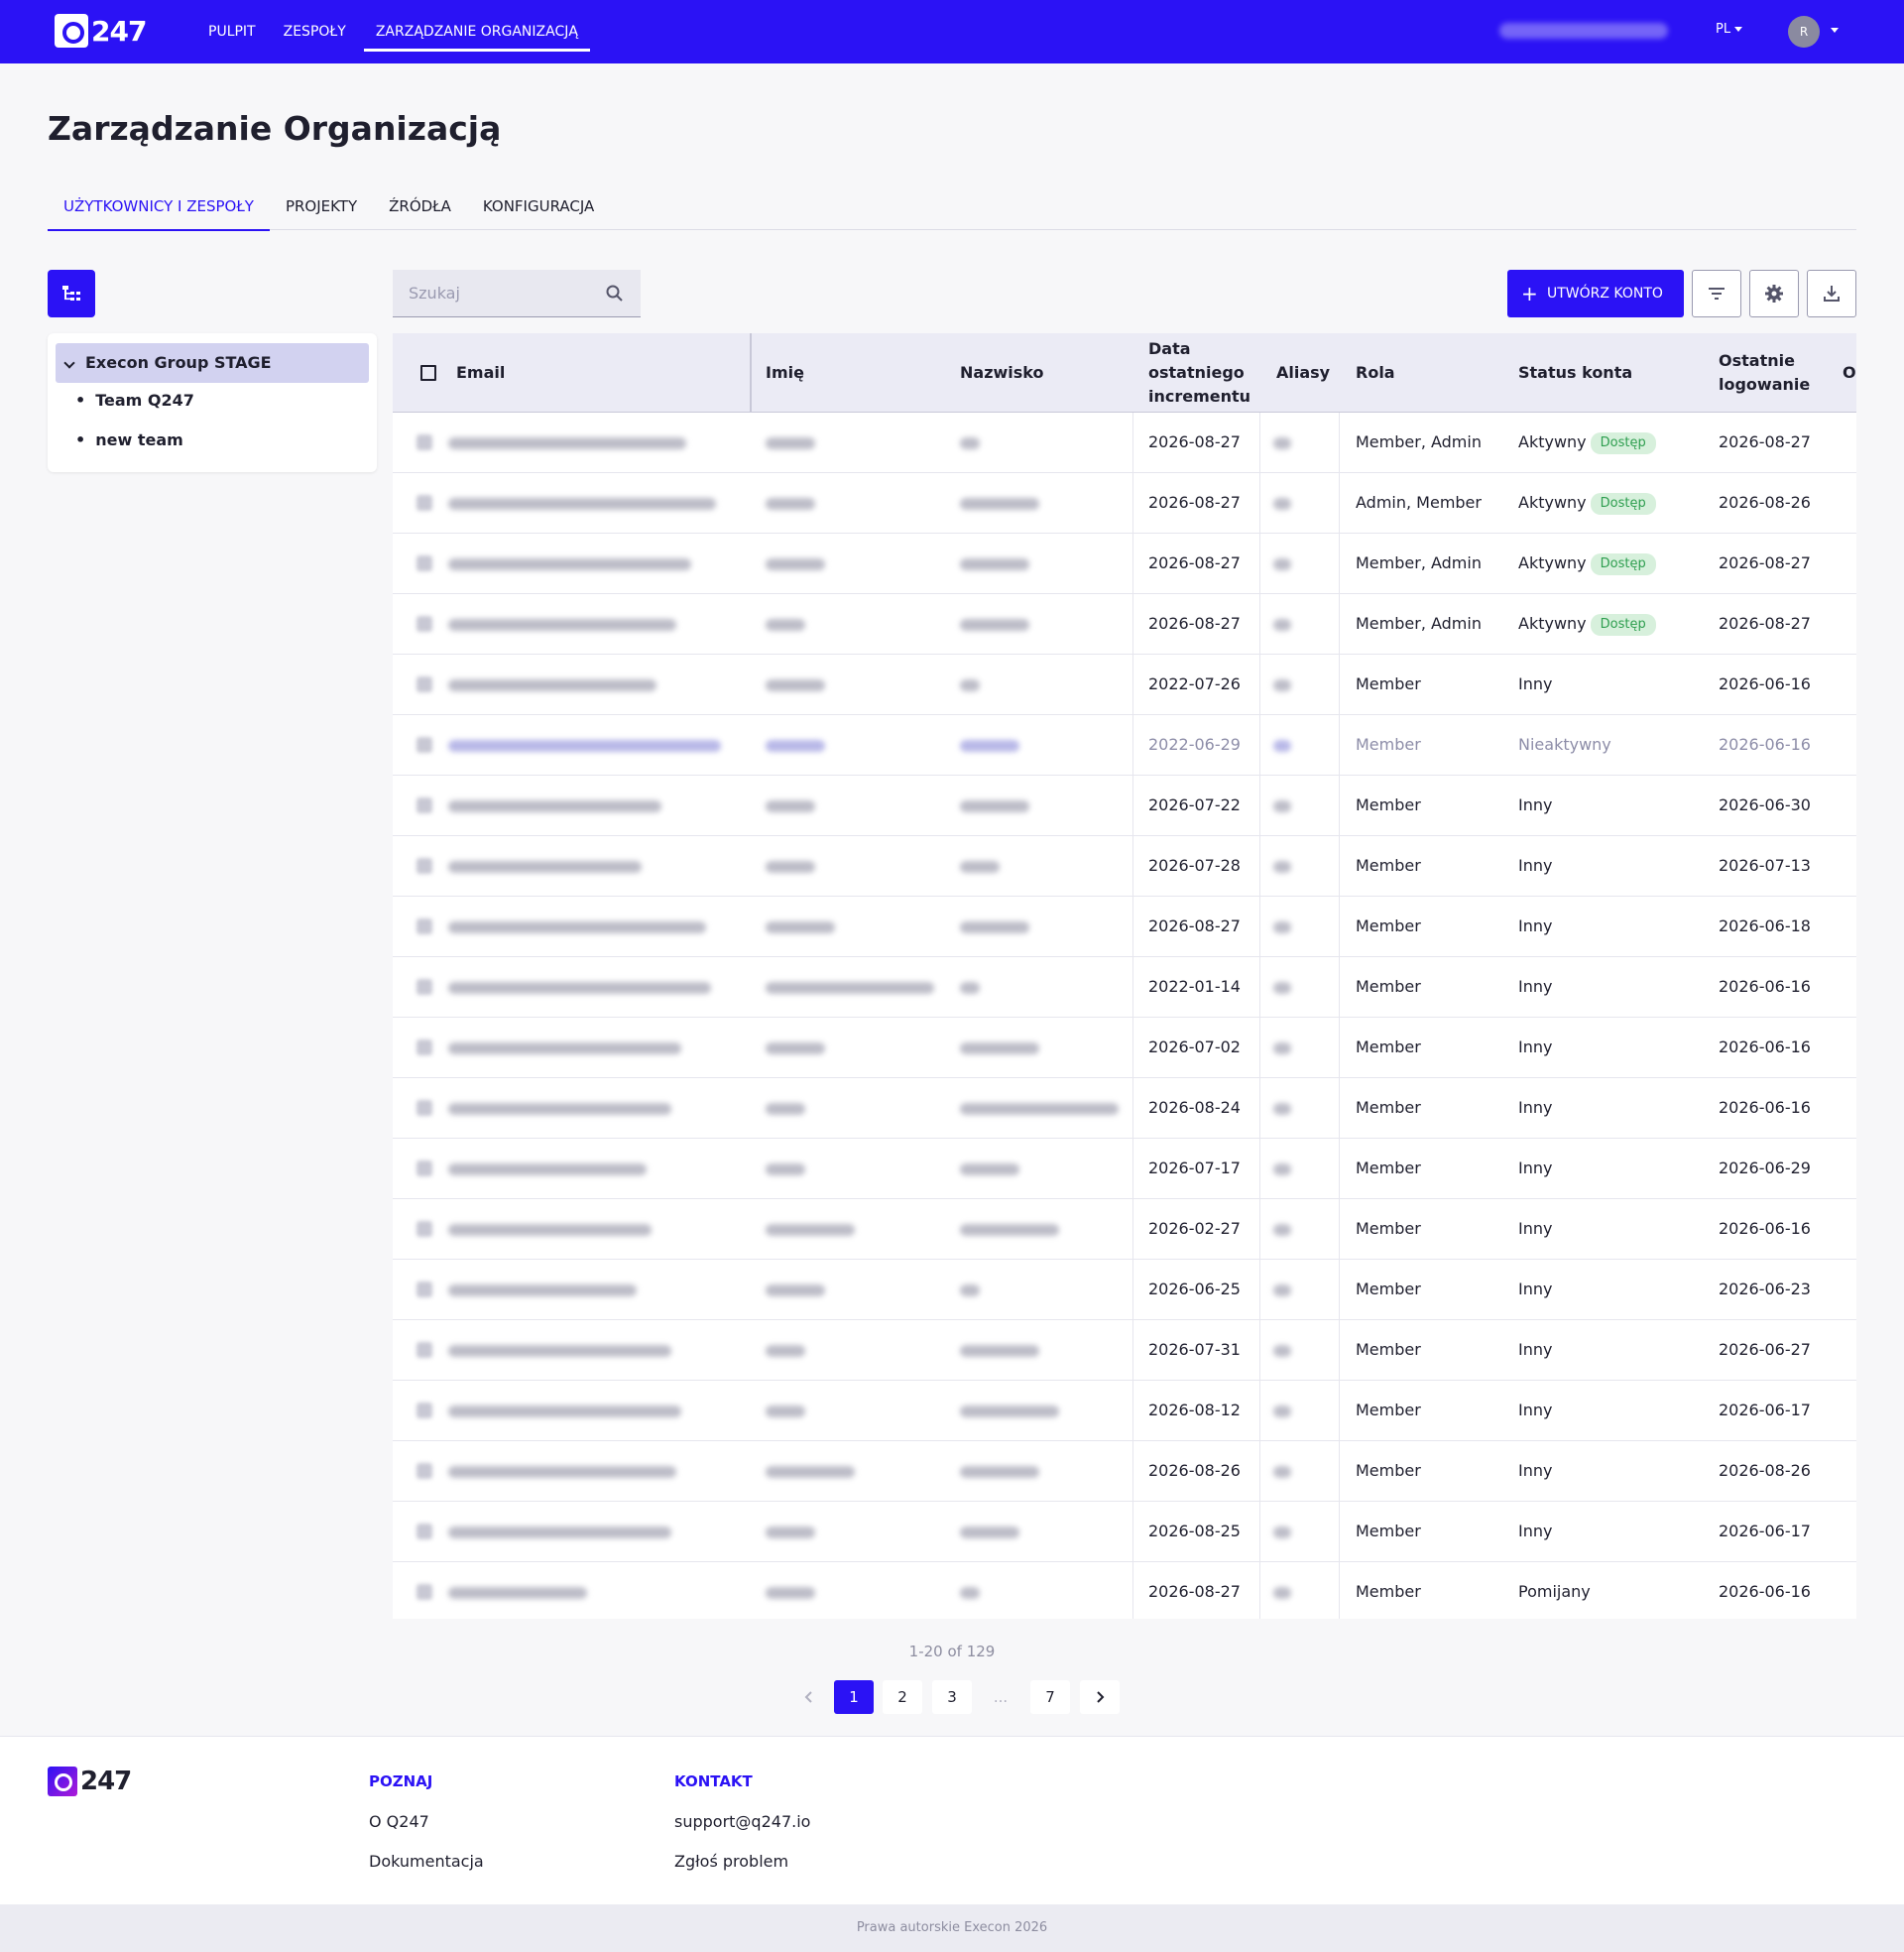 The height and width of the screenshot is (1952, 1904). What do you see at coordinates (1100, 1697) in the screenshot?
I see `next-page-button` at bounding box center [1100, 1697].